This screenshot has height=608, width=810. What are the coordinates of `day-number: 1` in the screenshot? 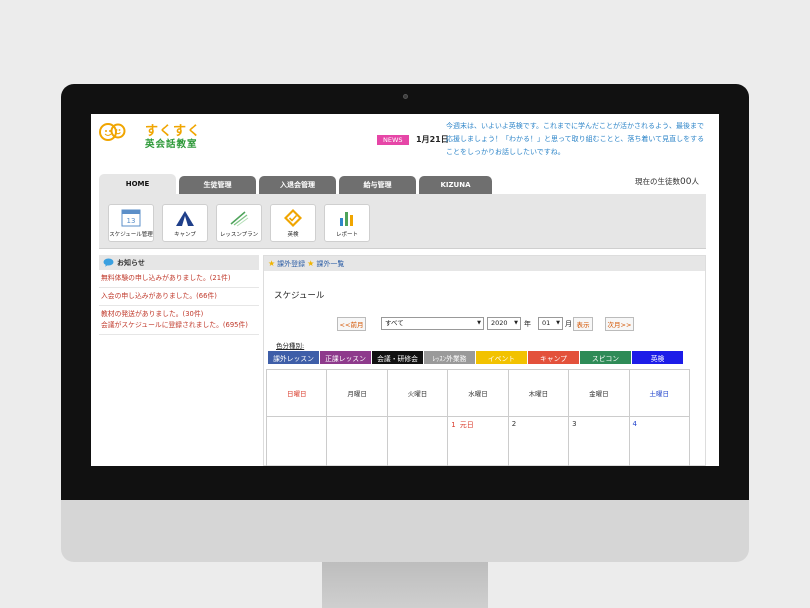 It's located at (453, 425).